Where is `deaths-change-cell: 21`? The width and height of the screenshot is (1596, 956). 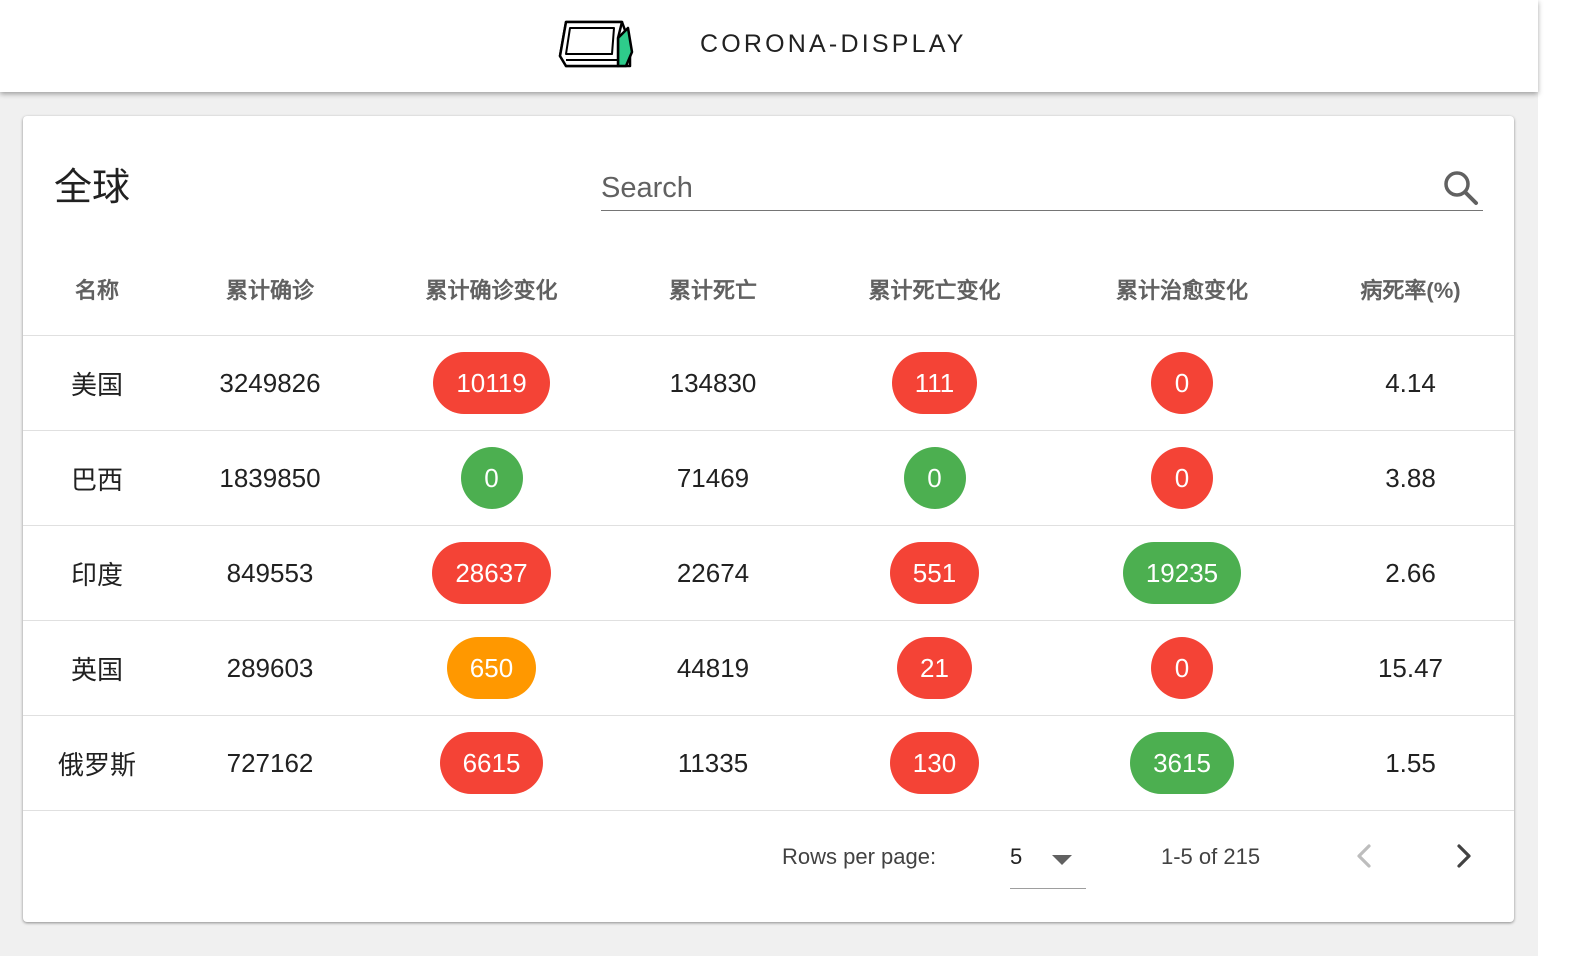 deaths-change-cell: 21 is located at coordinates (934, 668).